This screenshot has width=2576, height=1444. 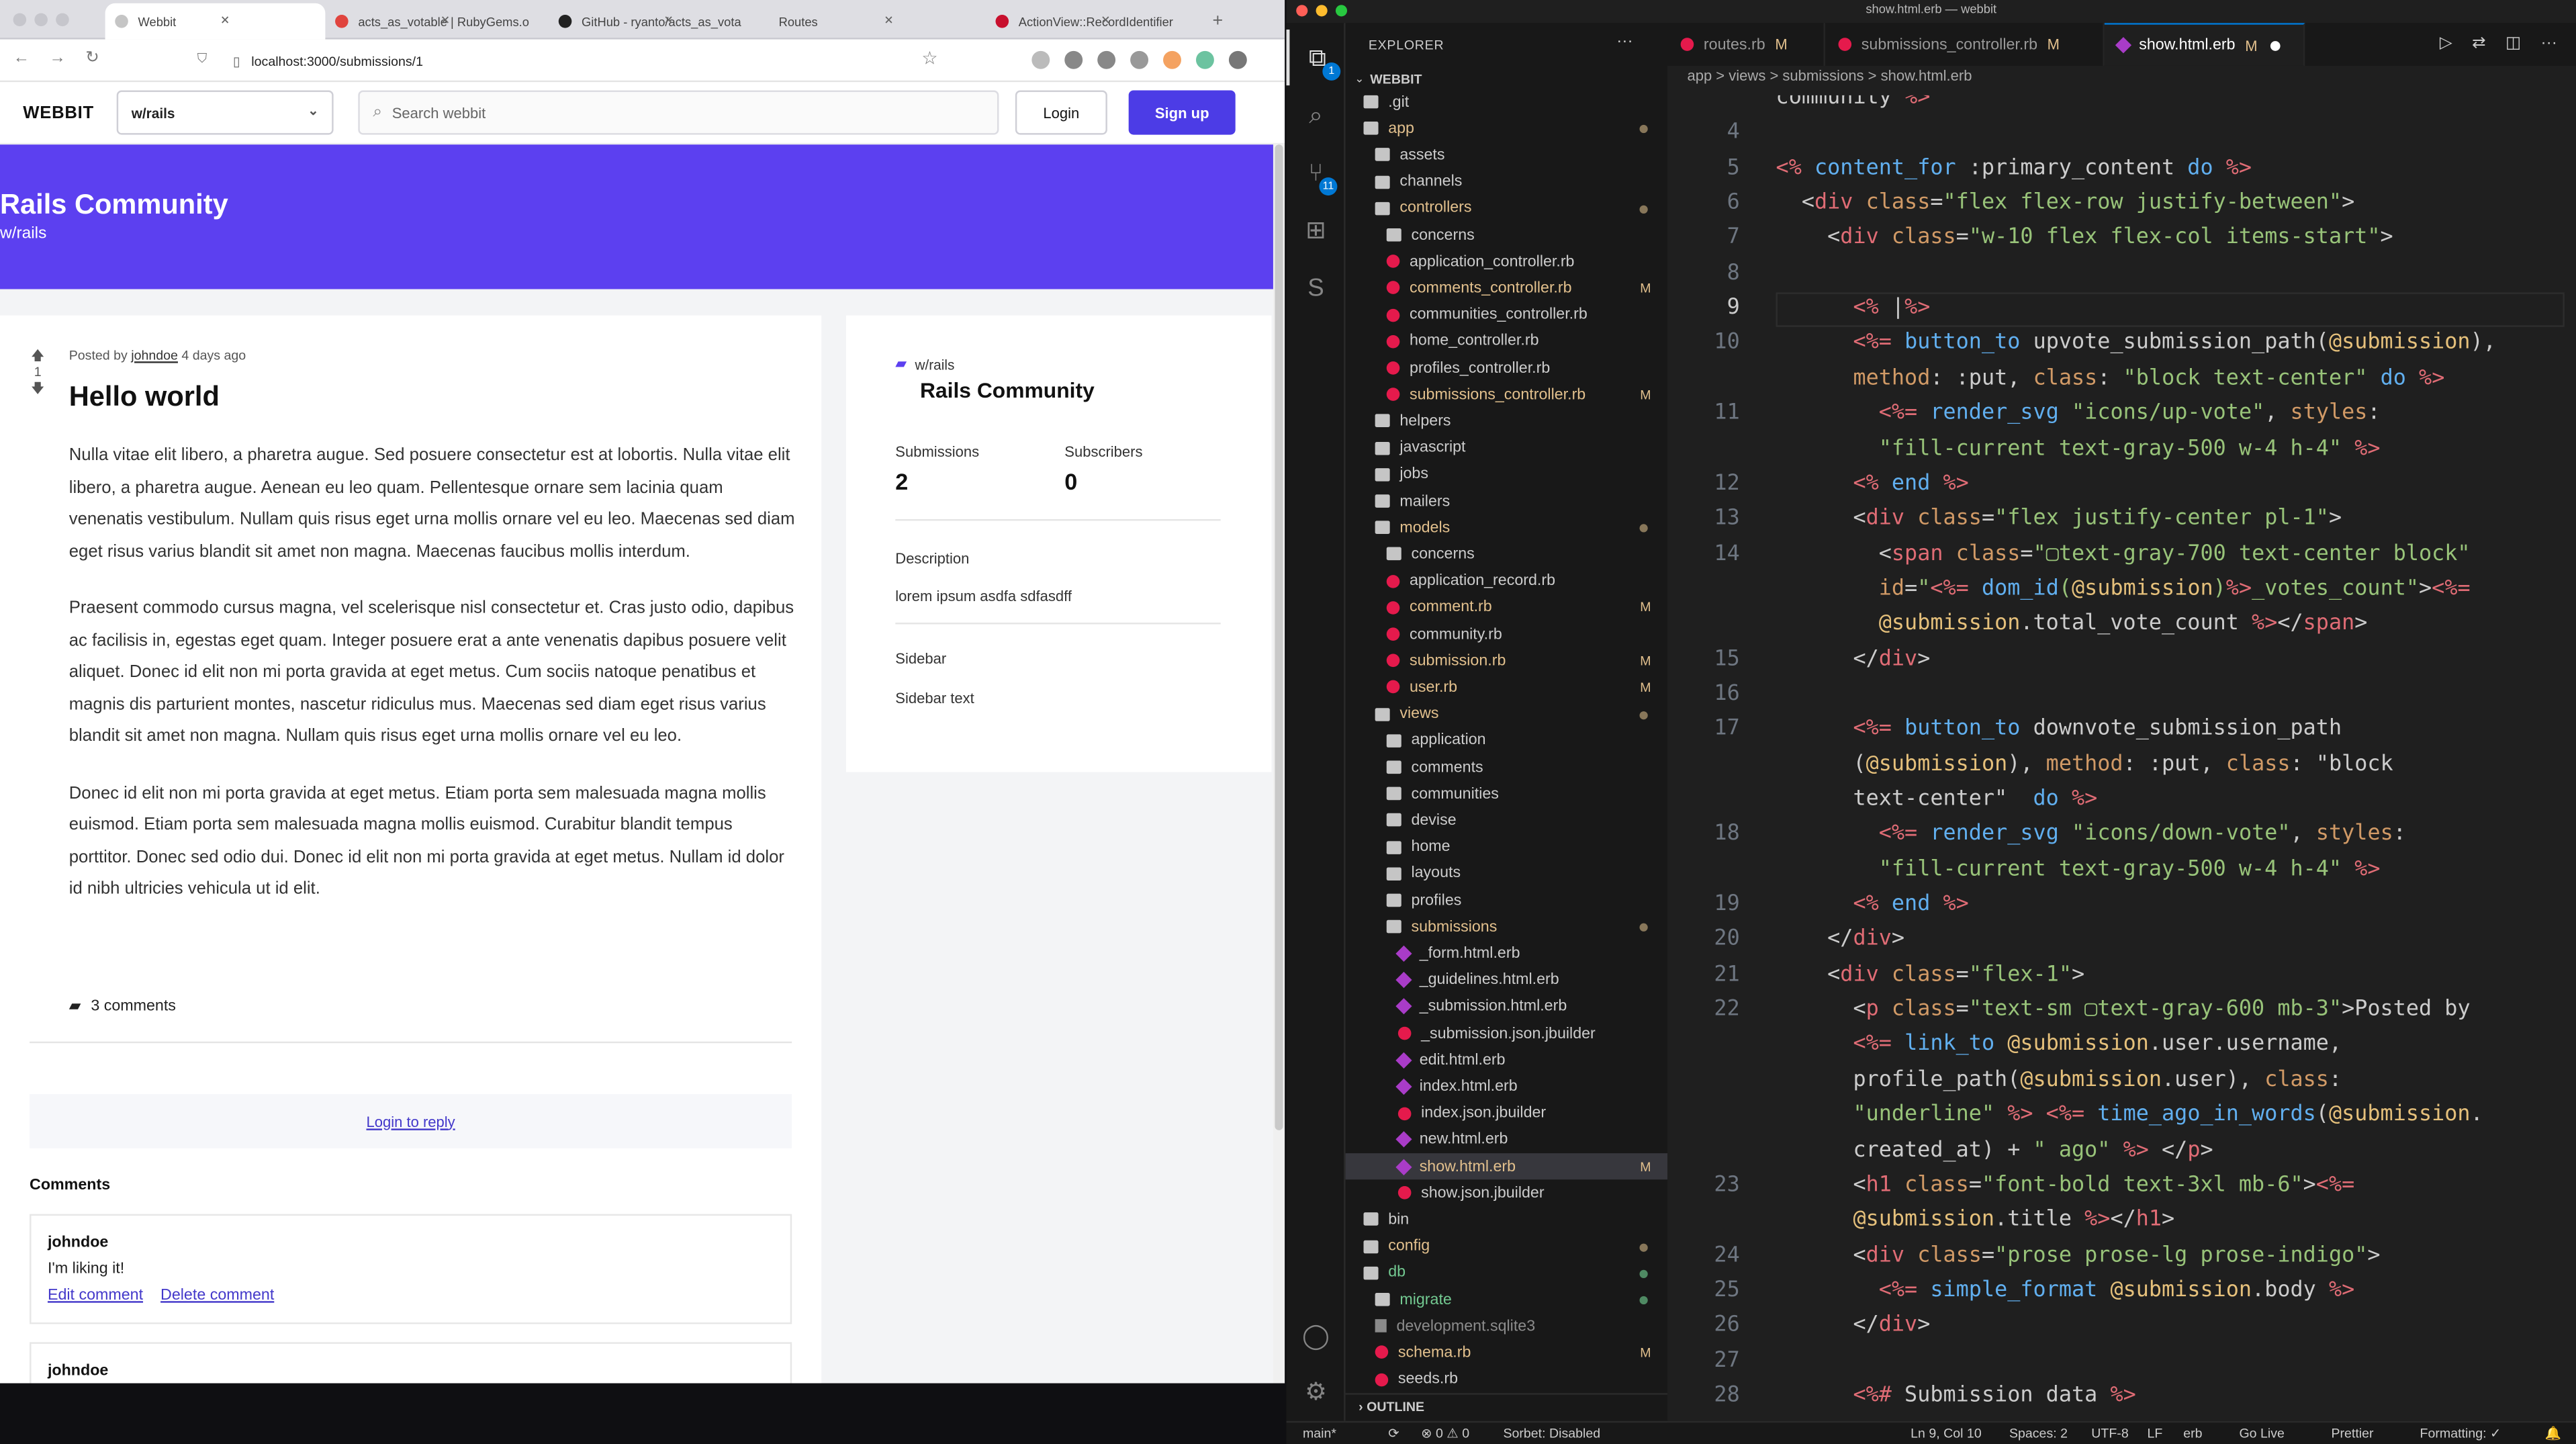 I want to click on tree-item: submission.rb M, so click(x=1506, y=661).